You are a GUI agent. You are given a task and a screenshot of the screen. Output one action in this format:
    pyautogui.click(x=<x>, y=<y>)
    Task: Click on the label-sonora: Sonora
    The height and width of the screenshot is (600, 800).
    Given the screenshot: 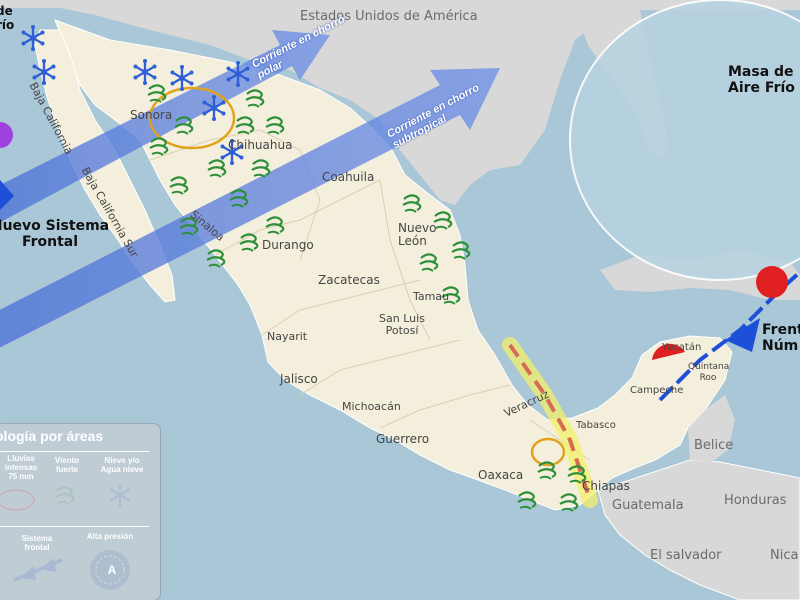 What is the action you would take?
    pyautogui.click(x=151, y=115)
    